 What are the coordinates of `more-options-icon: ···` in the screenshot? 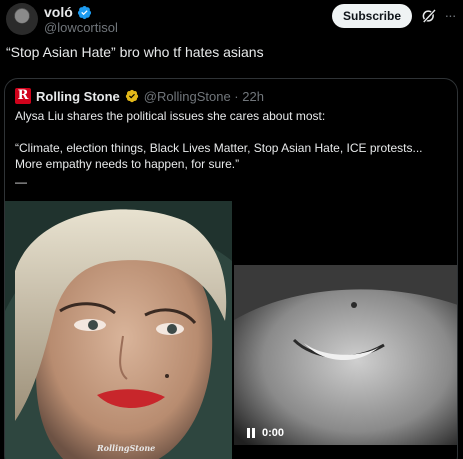 It's located at (450, 15).